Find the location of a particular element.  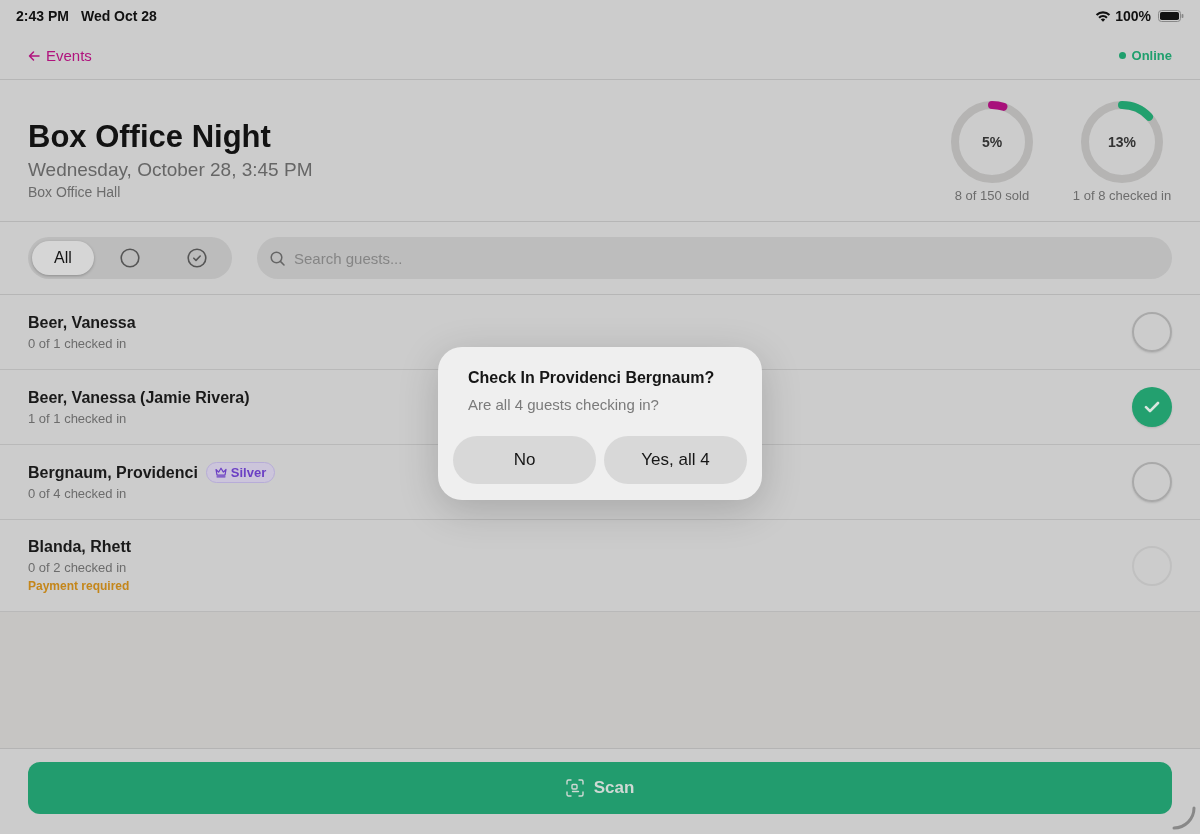

dialog-title: Check In Providenci Bergnaum? is located at coordinates (591, 378).